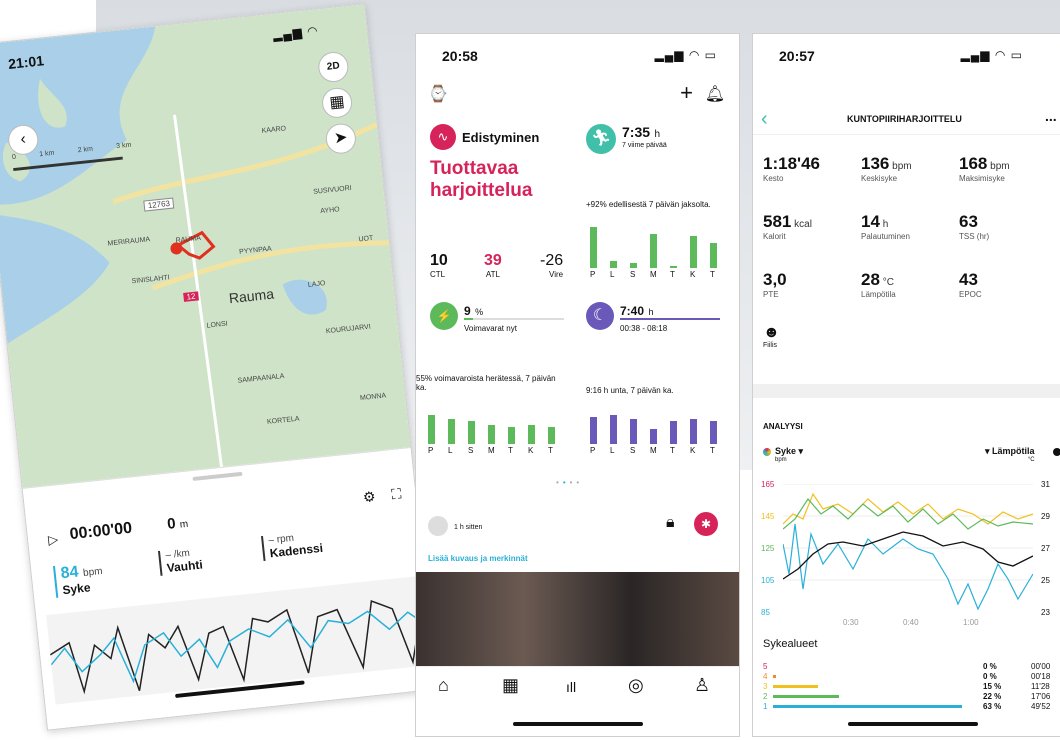  Describe the element at coordinates (443, 685) in the screenshot. I see `home-icon: ⌂` at that location.